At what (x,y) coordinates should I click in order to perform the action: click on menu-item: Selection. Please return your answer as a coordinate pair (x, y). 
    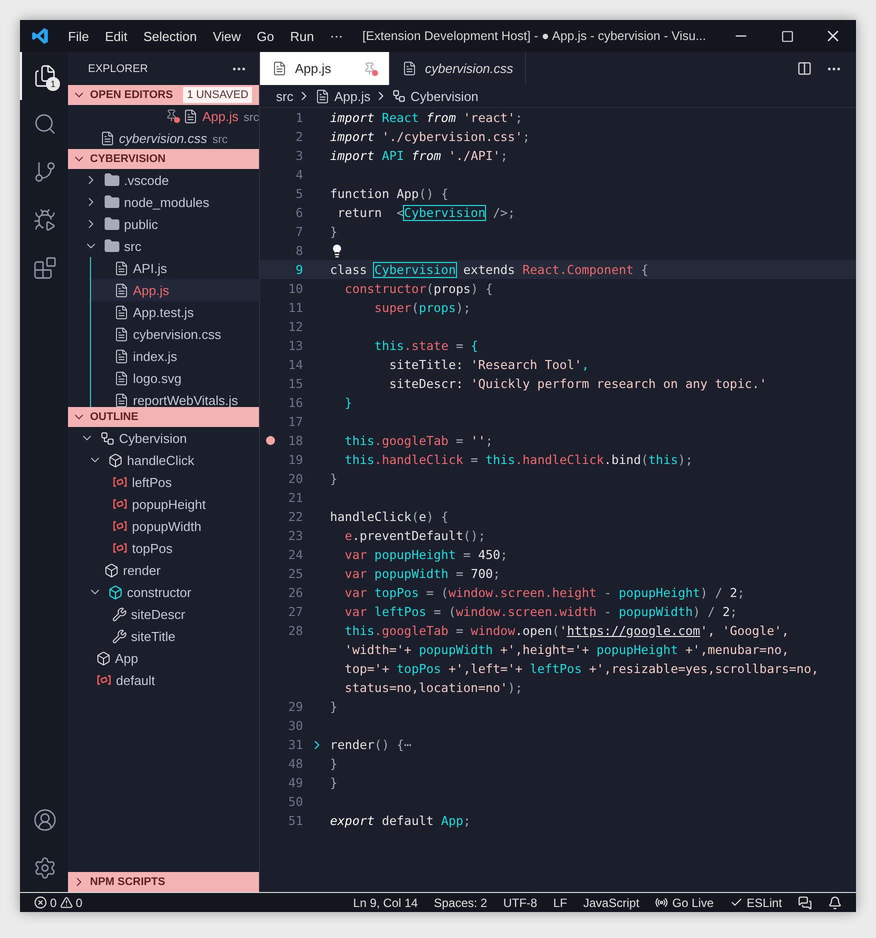
    Looking at the image, I should click on (170, 36).